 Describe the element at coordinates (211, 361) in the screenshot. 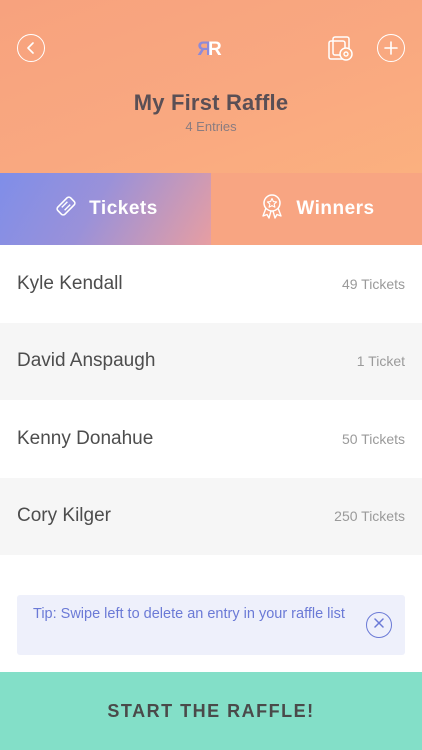

I see `list-item: David Anspaugh 1 Ticket` at that location.